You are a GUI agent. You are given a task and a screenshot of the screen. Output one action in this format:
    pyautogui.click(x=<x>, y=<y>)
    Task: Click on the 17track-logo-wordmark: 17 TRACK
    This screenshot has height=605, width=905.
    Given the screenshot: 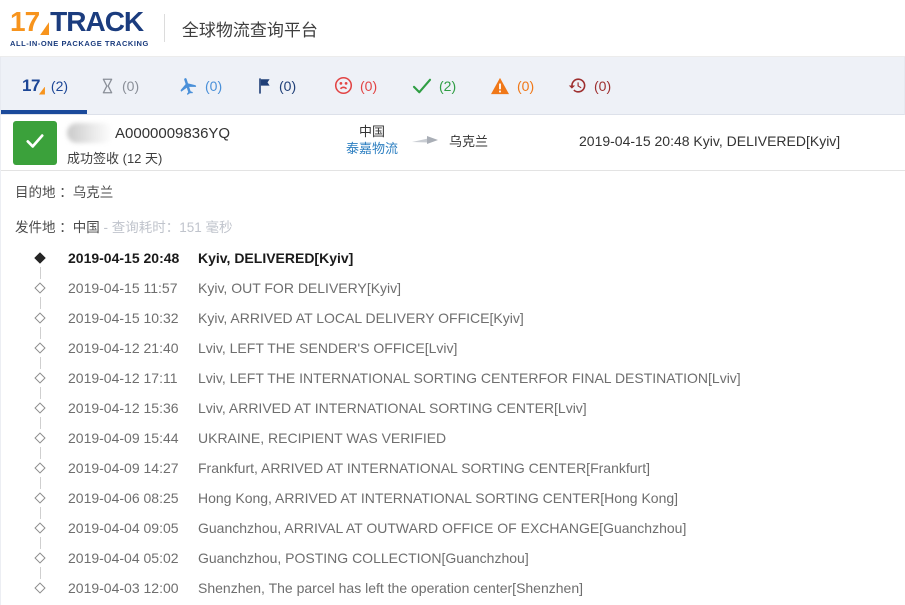 What is the action you would take?
    pyautogui.click(x=79, y=22)
    